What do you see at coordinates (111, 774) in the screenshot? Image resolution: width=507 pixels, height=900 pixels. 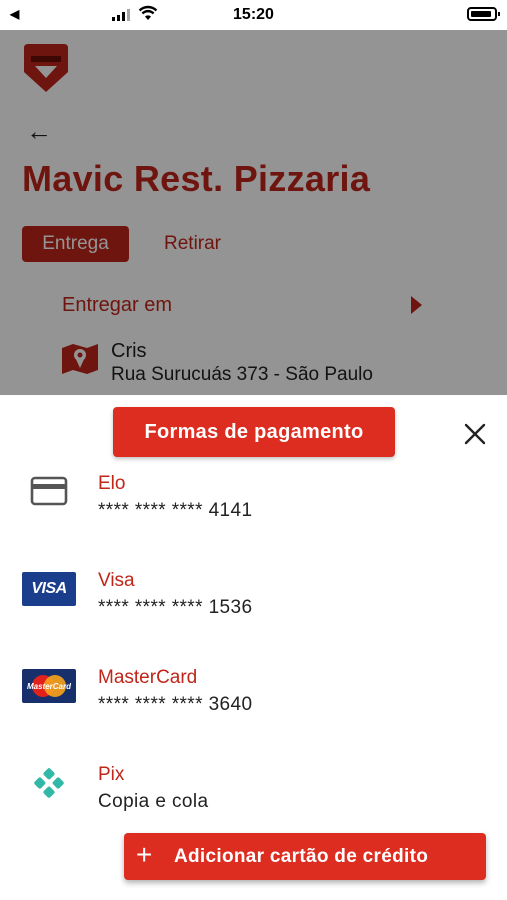 I see `payment-method-name: Pix` at bounding box center [111, 774].